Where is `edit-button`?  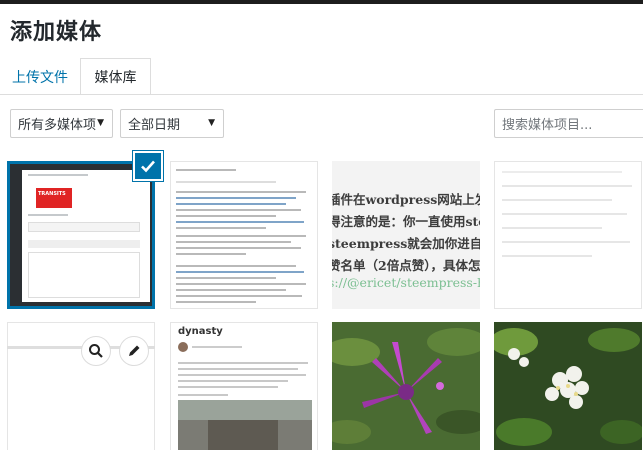
edit-button is located at coordinates (134, 351).